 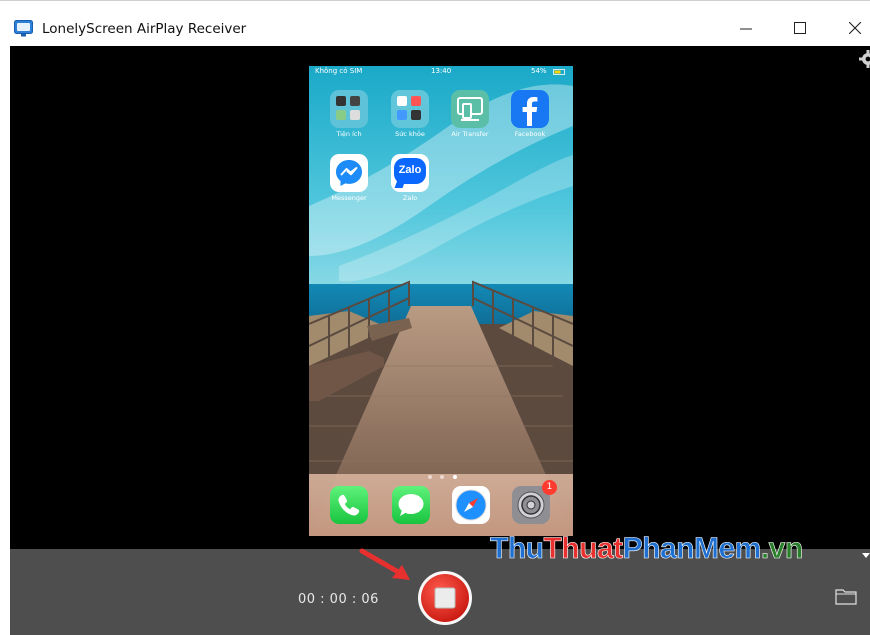 I want to click on health-folder-icon, so click(x=410, y=109).